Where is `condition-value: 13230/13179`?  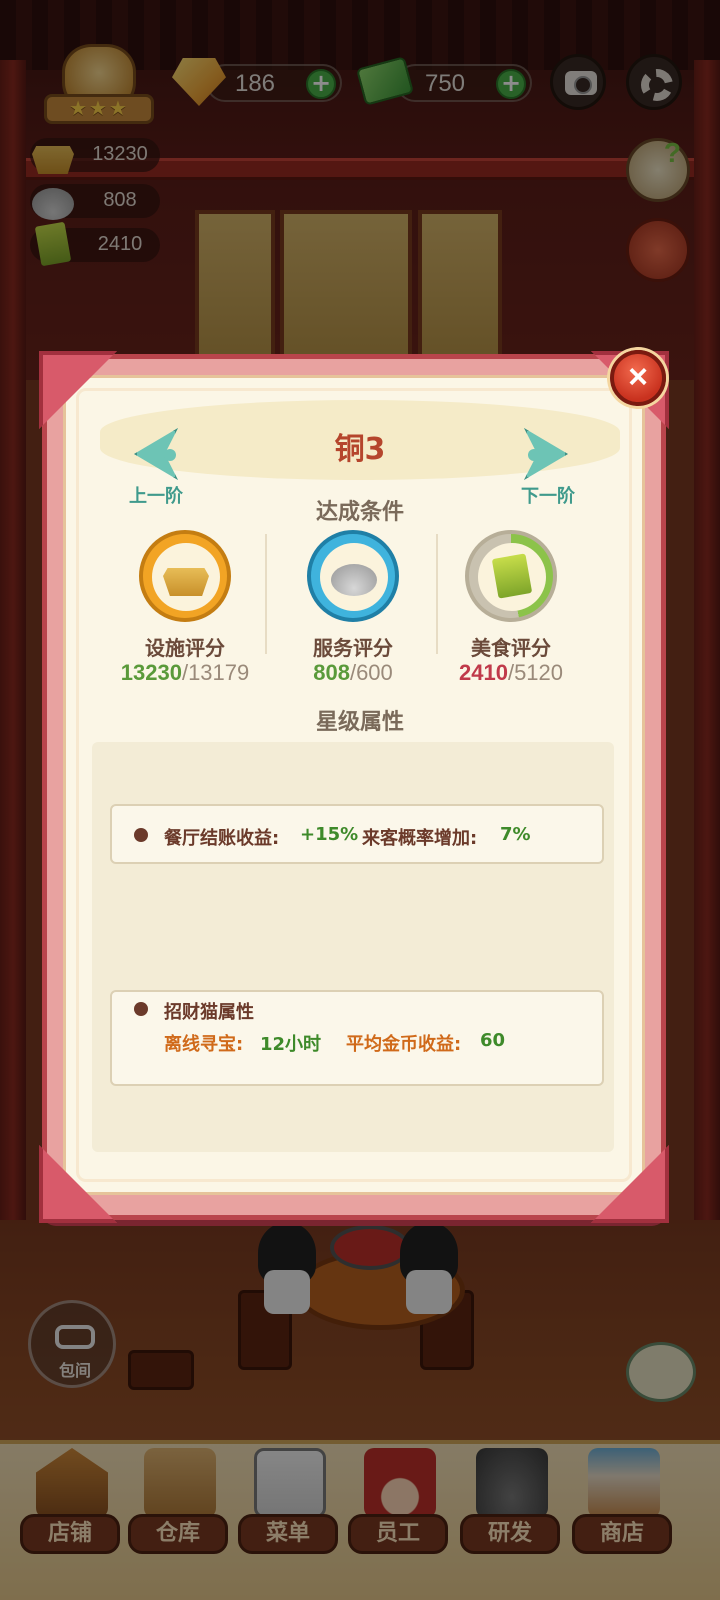
condition-value: 13230/13179 is located at coordinates (185, 673).